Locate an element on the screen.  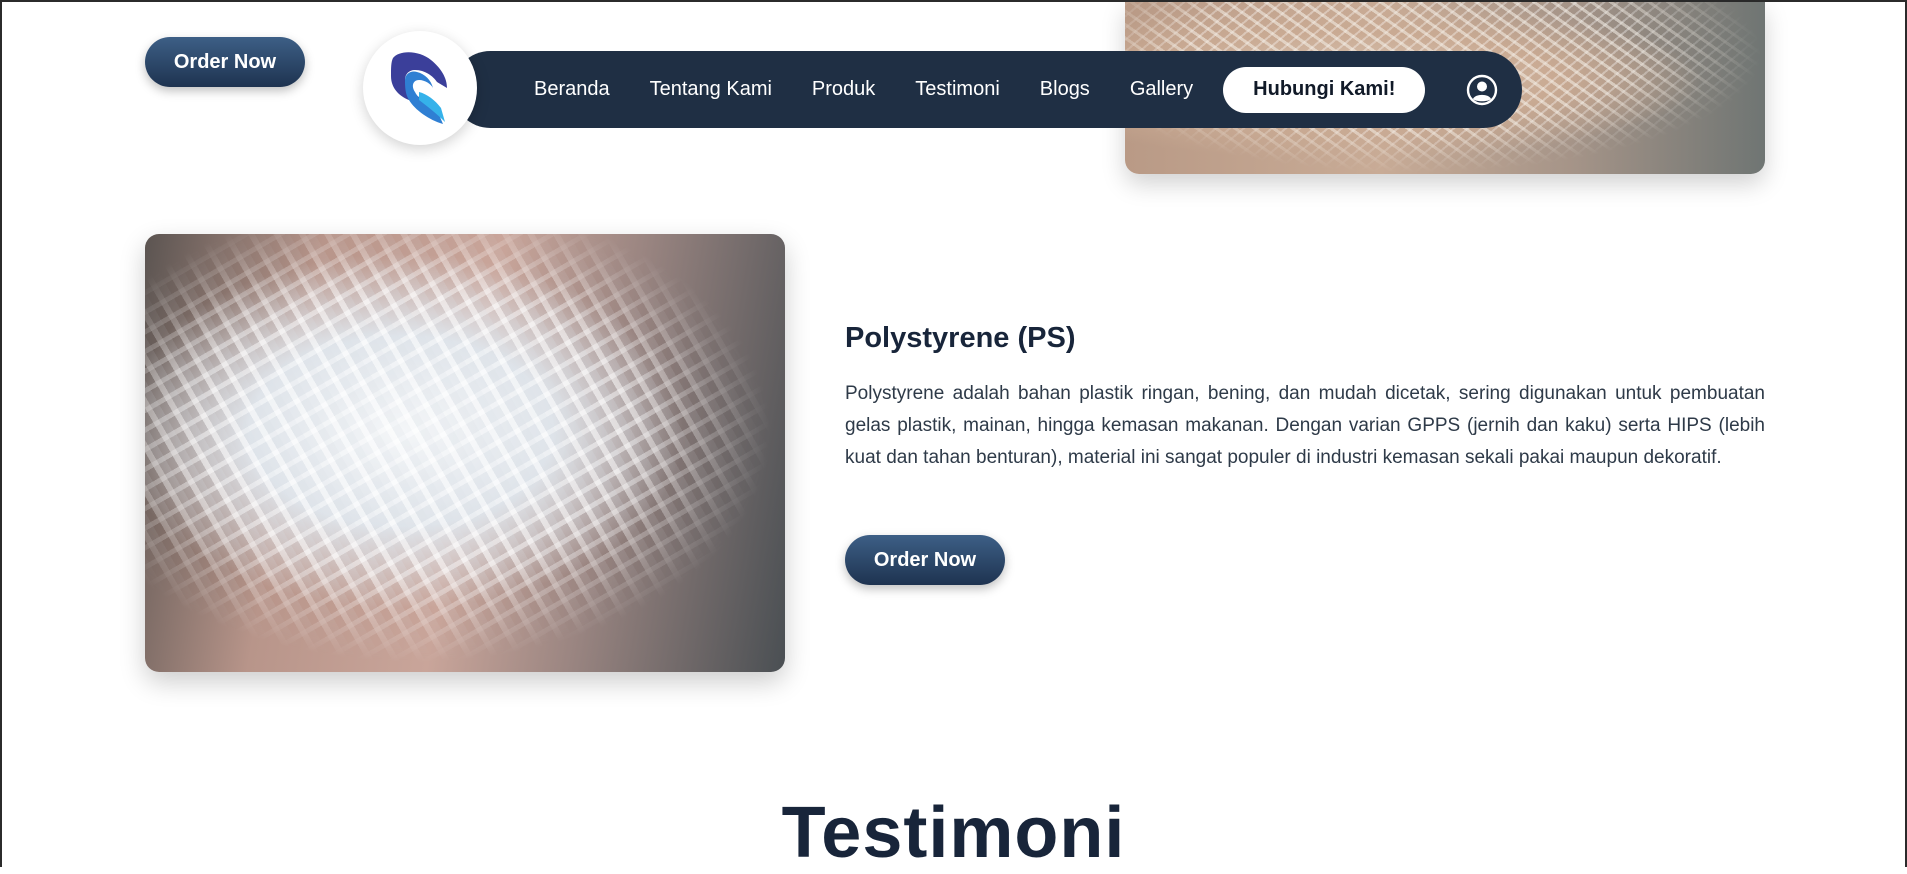
nav-link-blogs: Blogs is located at coordinates (1065, 89).